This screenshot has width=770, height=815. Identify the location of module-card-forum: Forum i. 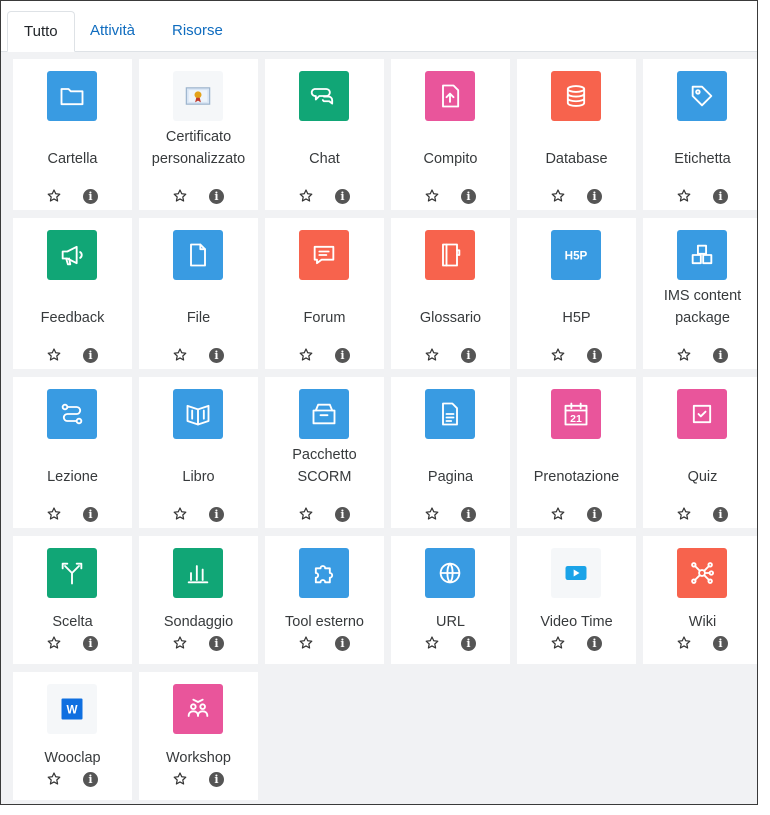
(324, 293).